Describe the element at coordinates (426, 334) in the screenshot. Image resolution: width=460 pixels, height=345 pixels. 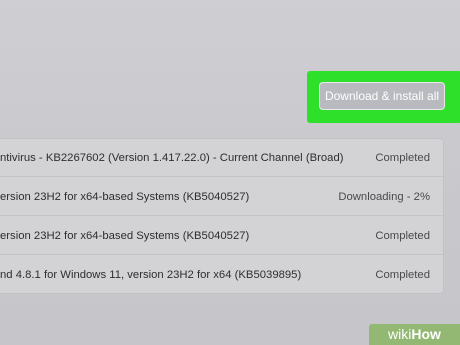
I see `watermark-how: How` at that location.